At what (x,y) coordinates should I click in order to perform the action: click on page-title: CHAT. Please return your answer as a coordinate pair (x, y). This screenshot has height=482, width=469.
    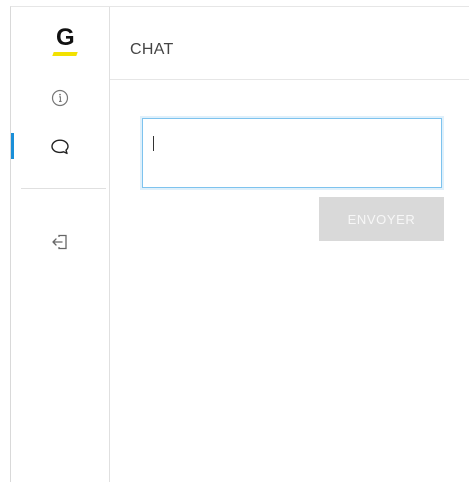
    Looking at the image, I should click on (152, 49).